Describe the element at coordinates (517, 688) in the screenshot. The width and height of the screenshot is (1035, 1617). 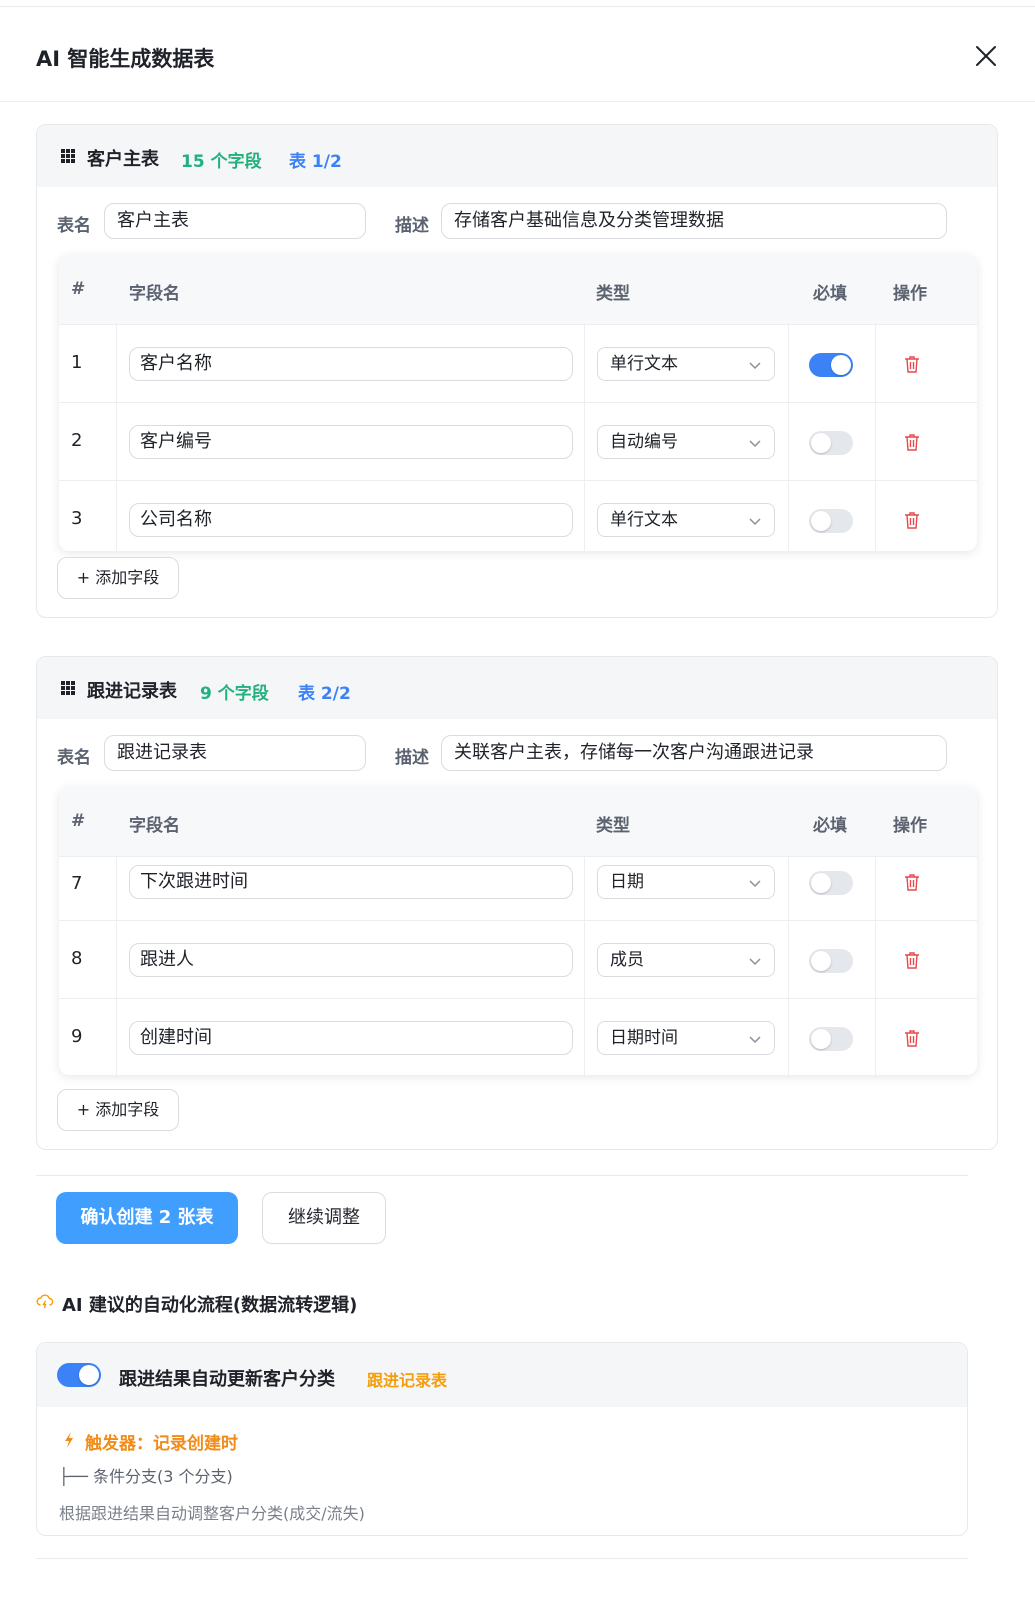
I see `table-card-header: 跟进记录表 9 个字段 表 2/2` at that location.